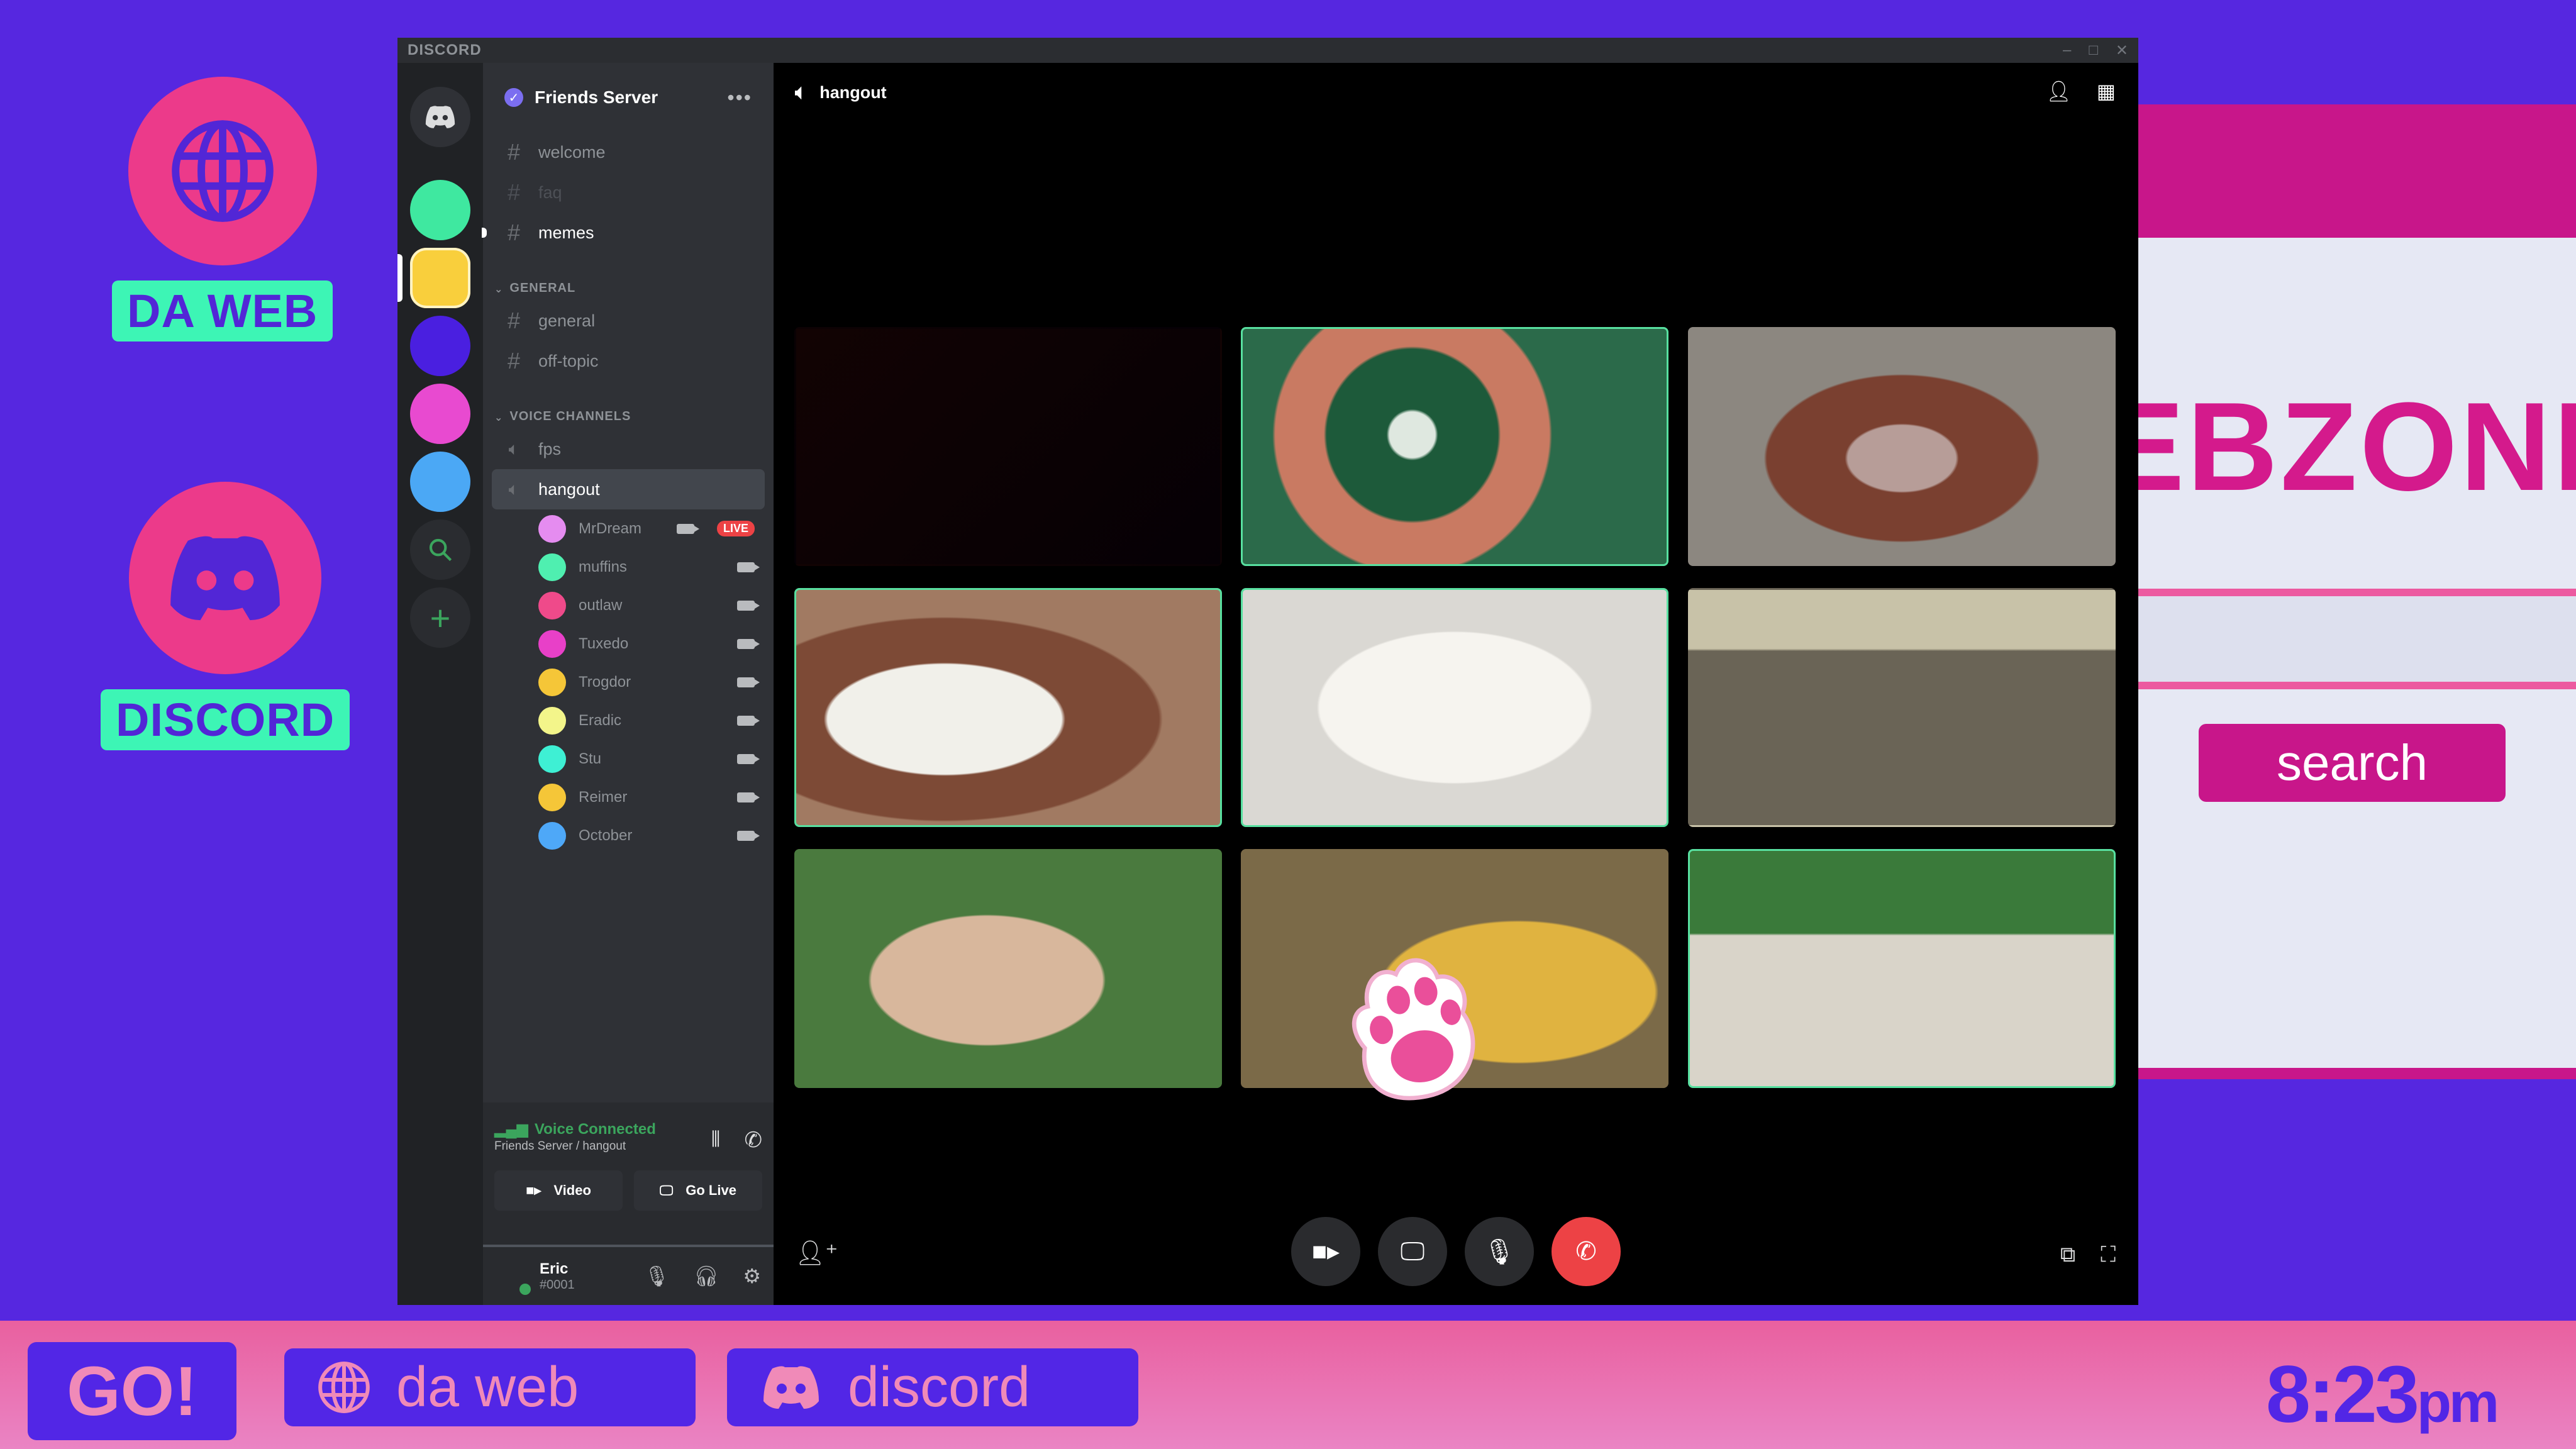 Image resolution: width=2576 pixels, height=1449 pixels. Describe the element at coordinates (628, 233) in the screenshot. I see `channel-memes: # memes` at that location.